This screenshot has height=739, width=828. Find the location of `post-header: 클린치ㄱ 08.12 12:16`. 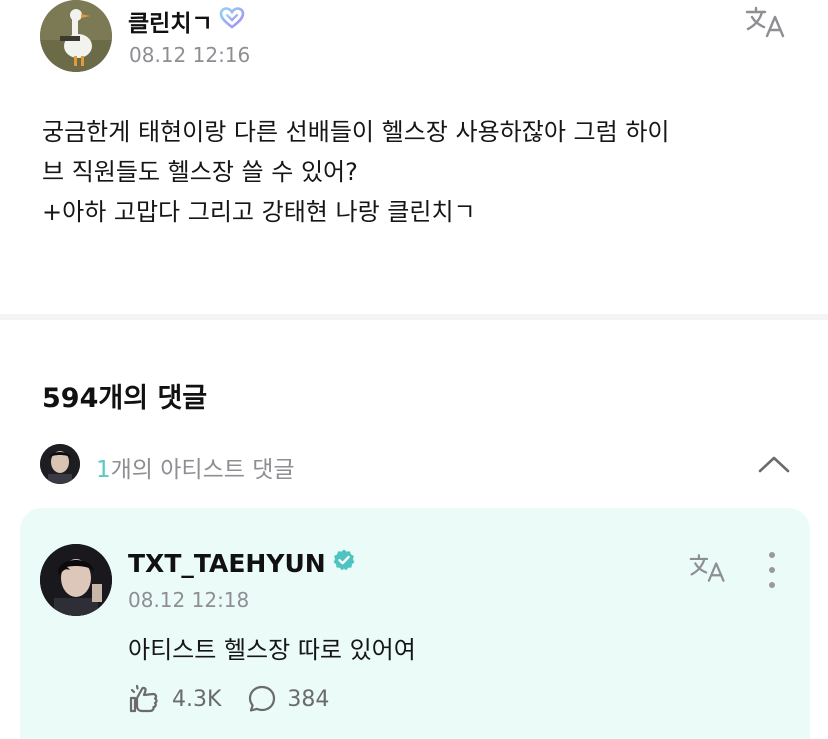

post-header: 클린치ㄱ 08.12 12:16 is located at coordinates (414, 40).